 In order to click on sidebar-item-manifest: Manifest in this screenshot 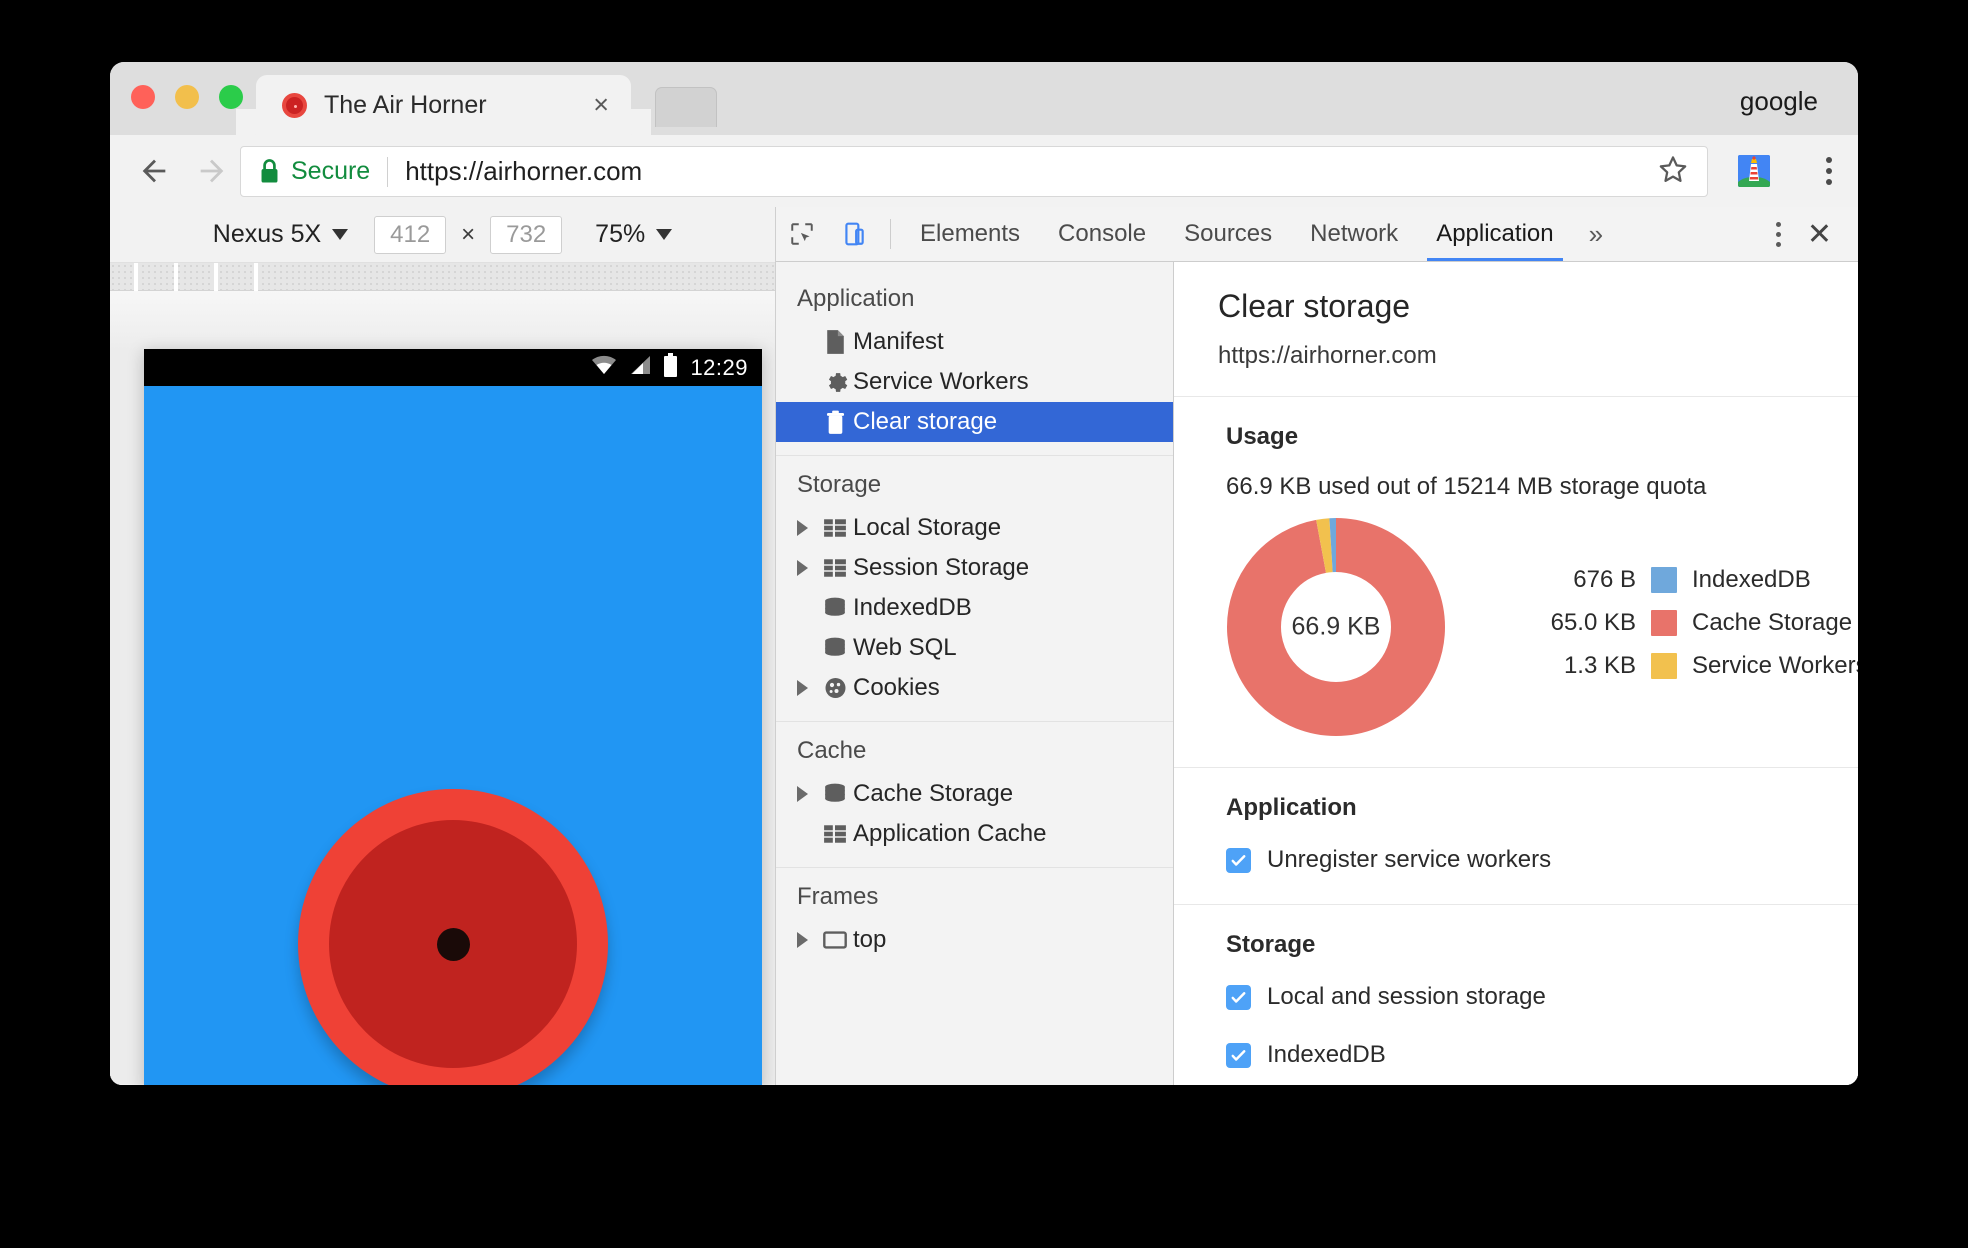, I will do `click(974, 342)`.